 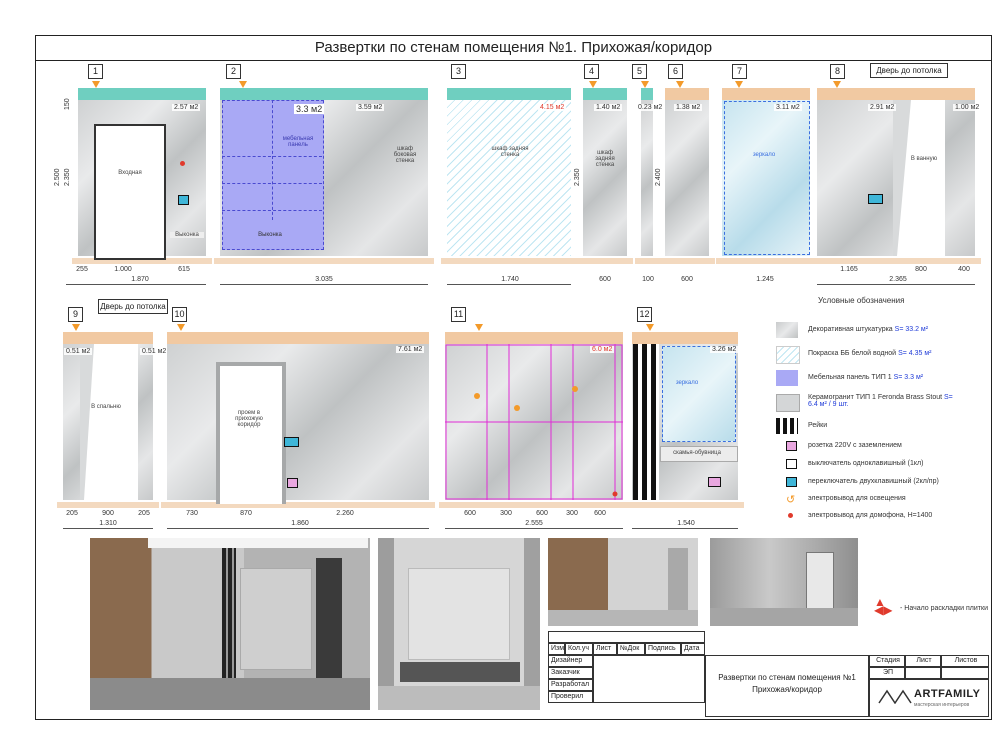 What do you see at coordinates (787, 378) in the screenshot?
I see `panel-swatch` at bounding box center [787, 378].